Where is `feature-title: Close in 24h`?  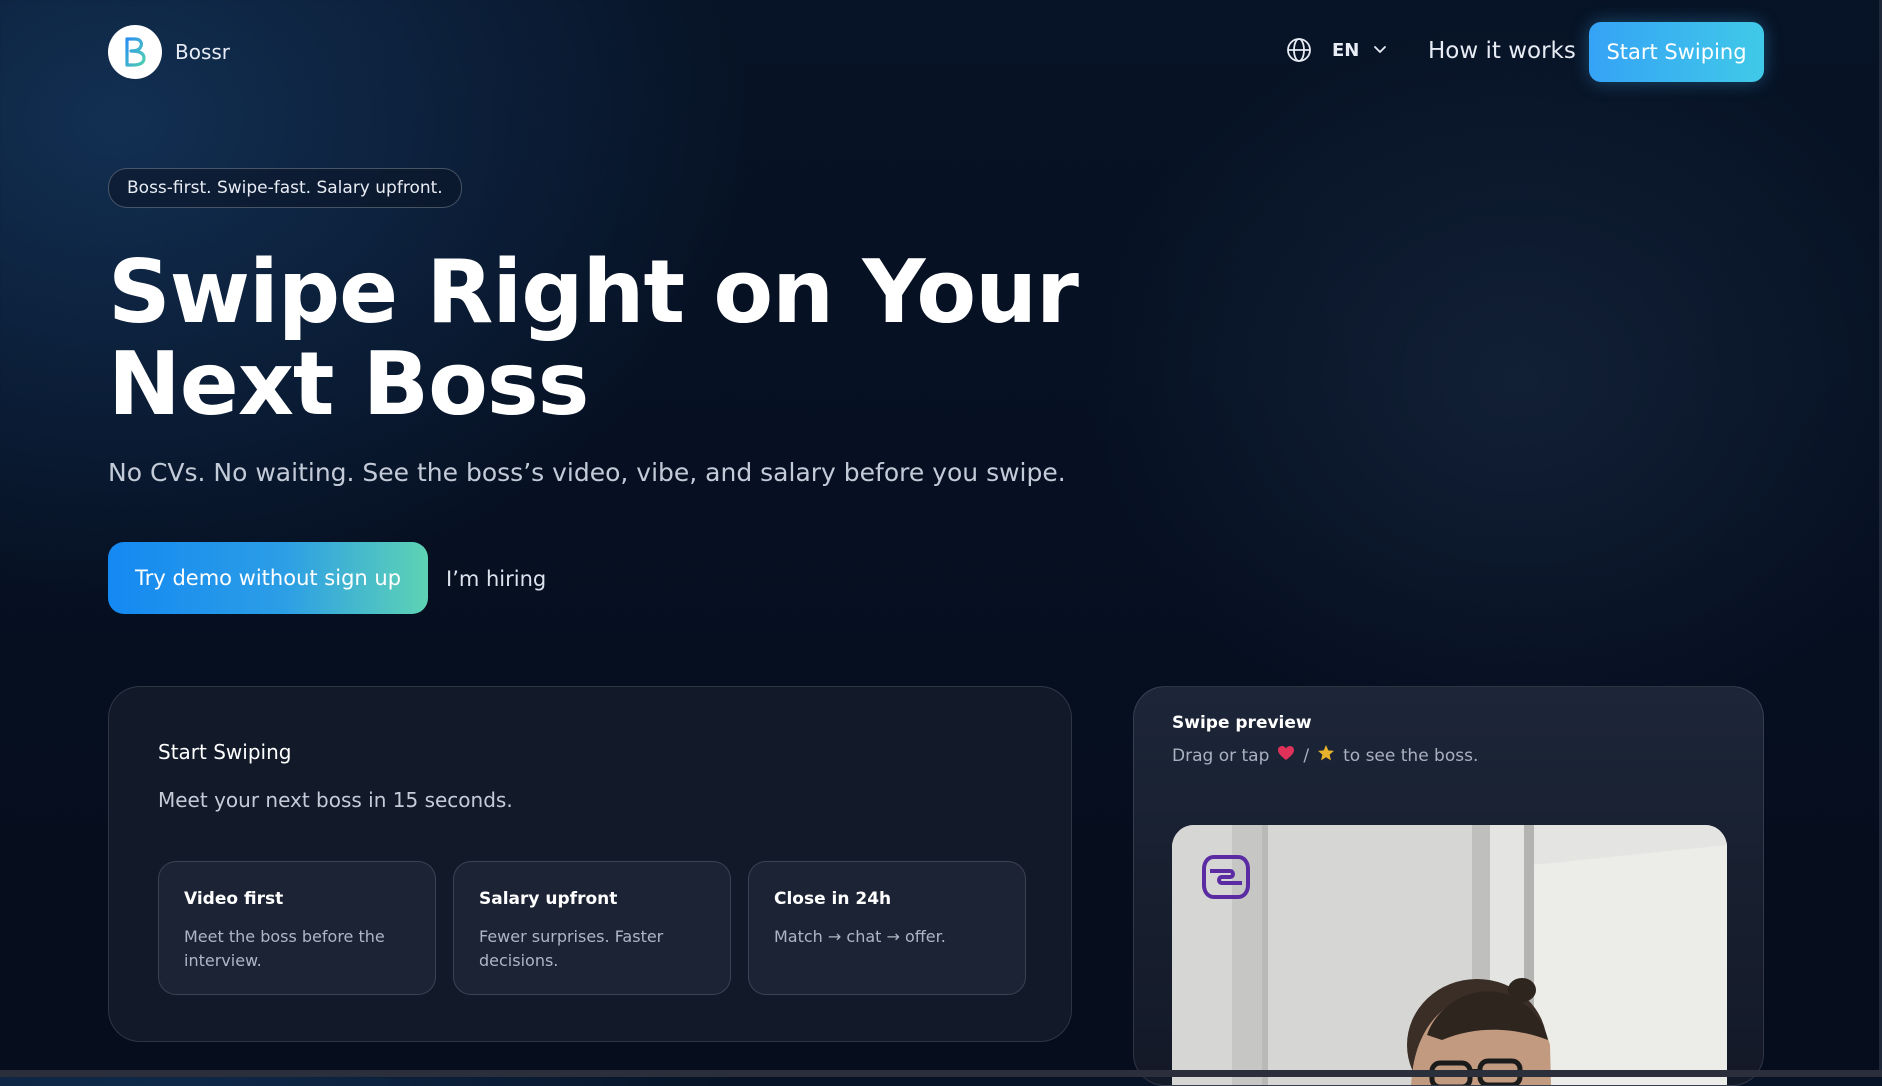 feature-title: Close in 24h is located at coordinates (833, 899).